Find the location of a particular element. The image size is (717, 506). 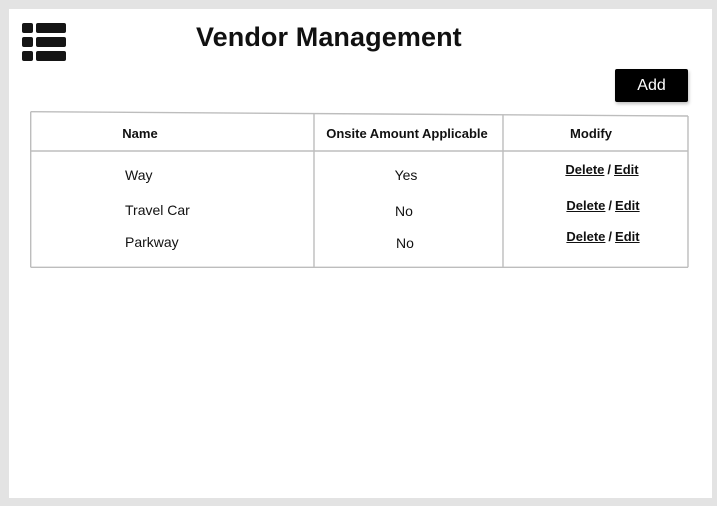

column-header-name: Name is located at coordinates (140, 133).